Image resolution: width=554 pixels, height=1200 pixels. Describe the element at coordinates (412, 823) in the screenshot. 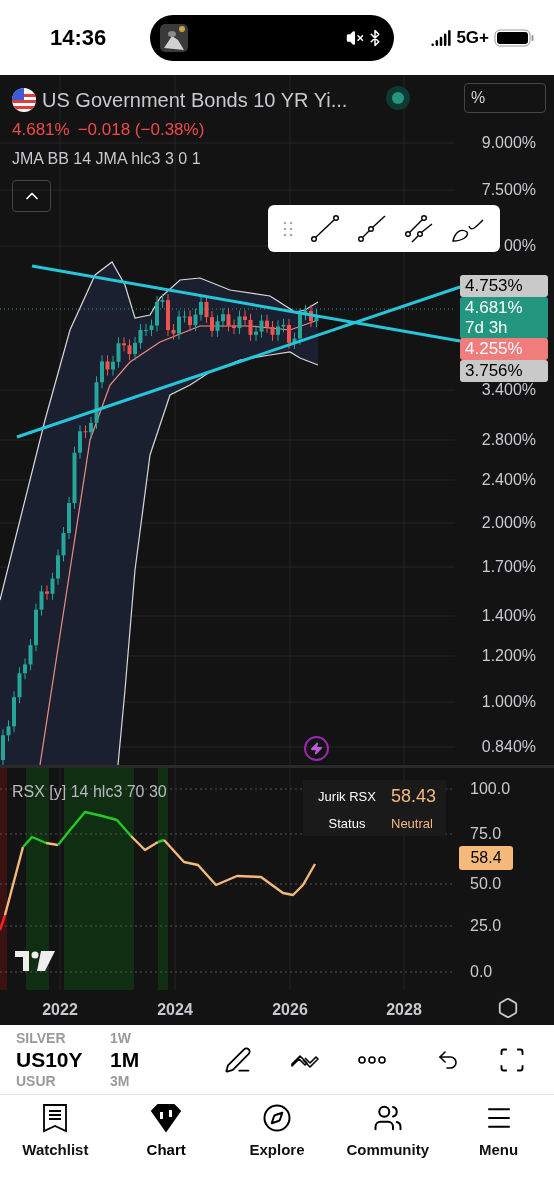

I see `info-value: Neutral` at that location.